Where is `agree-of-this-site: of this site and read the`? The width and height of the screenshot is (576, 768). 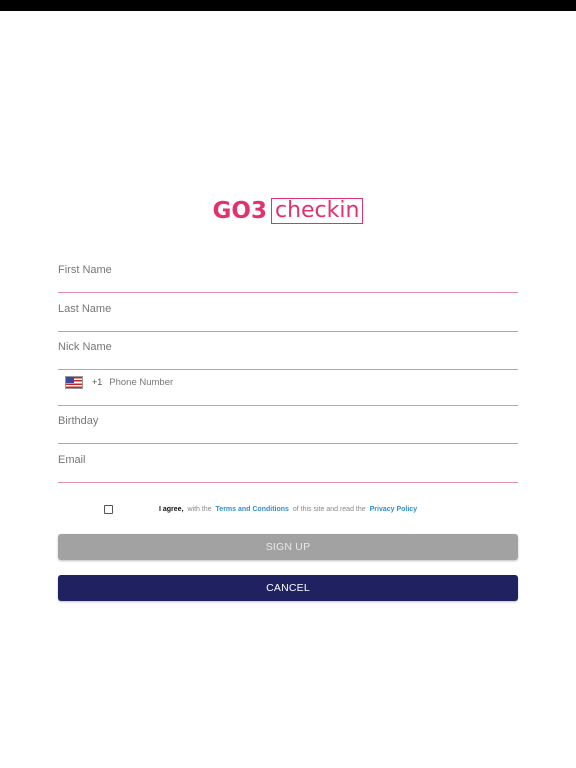
agree-of-this-site: of this site and read the is located at coordinates (329, 509).